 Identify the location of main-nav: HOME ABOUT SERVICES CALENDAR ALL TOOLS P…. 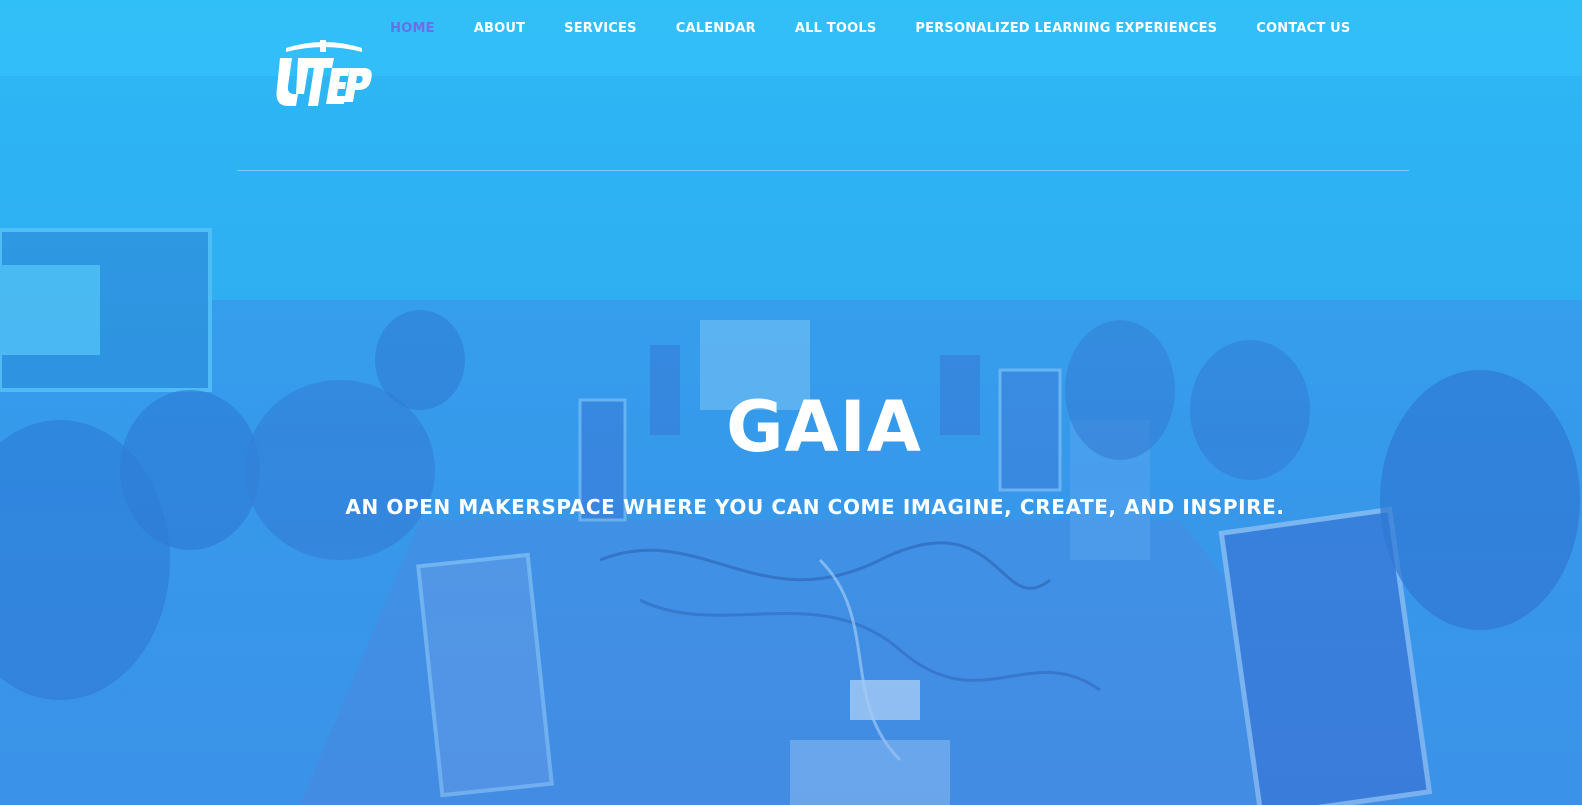
(870, 29).